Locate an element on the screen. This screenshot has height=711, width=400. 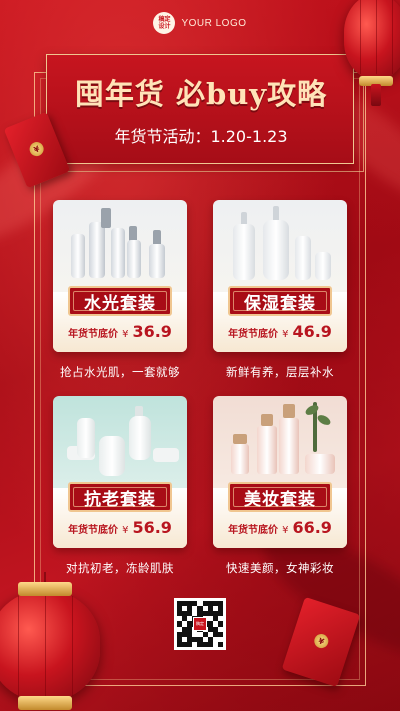
lantern-tassel is located at coordinates (376, 95).